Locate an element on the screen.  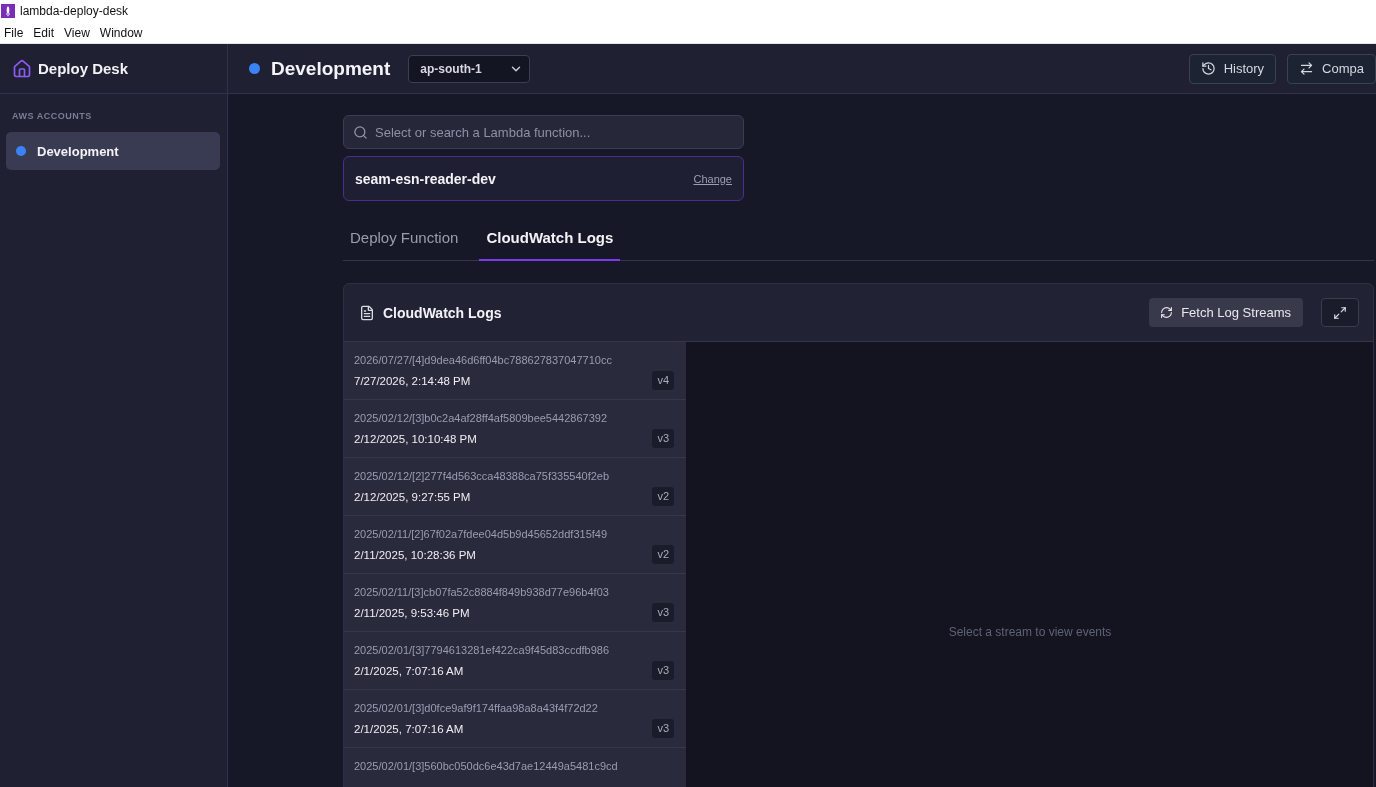
log-stream-item: 2025/02/01/[3]560bc050dc6e43d7ae12449a5481c9cd is located at coordinates (515, 767).